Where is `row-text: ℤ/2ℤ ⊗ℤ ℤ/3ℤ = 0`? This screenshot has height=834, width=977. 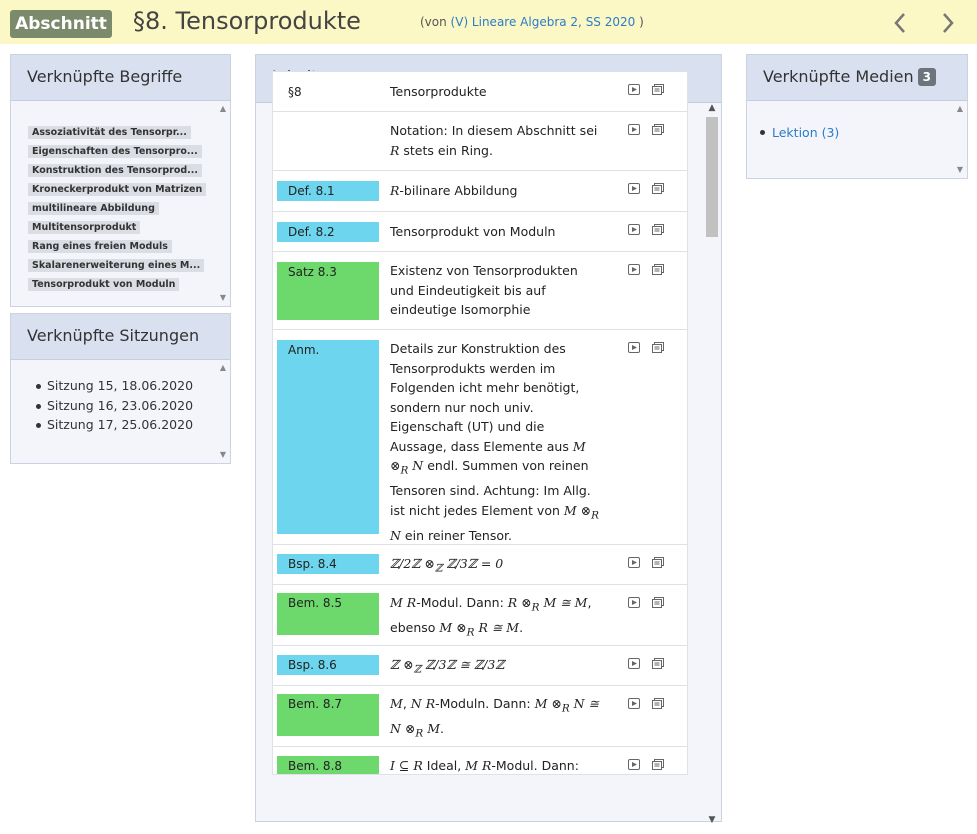
row-text: ℤ/2ℤ ⊗ℤ ℤ/3ℤ = 0 is located at coordinates (447, 565).